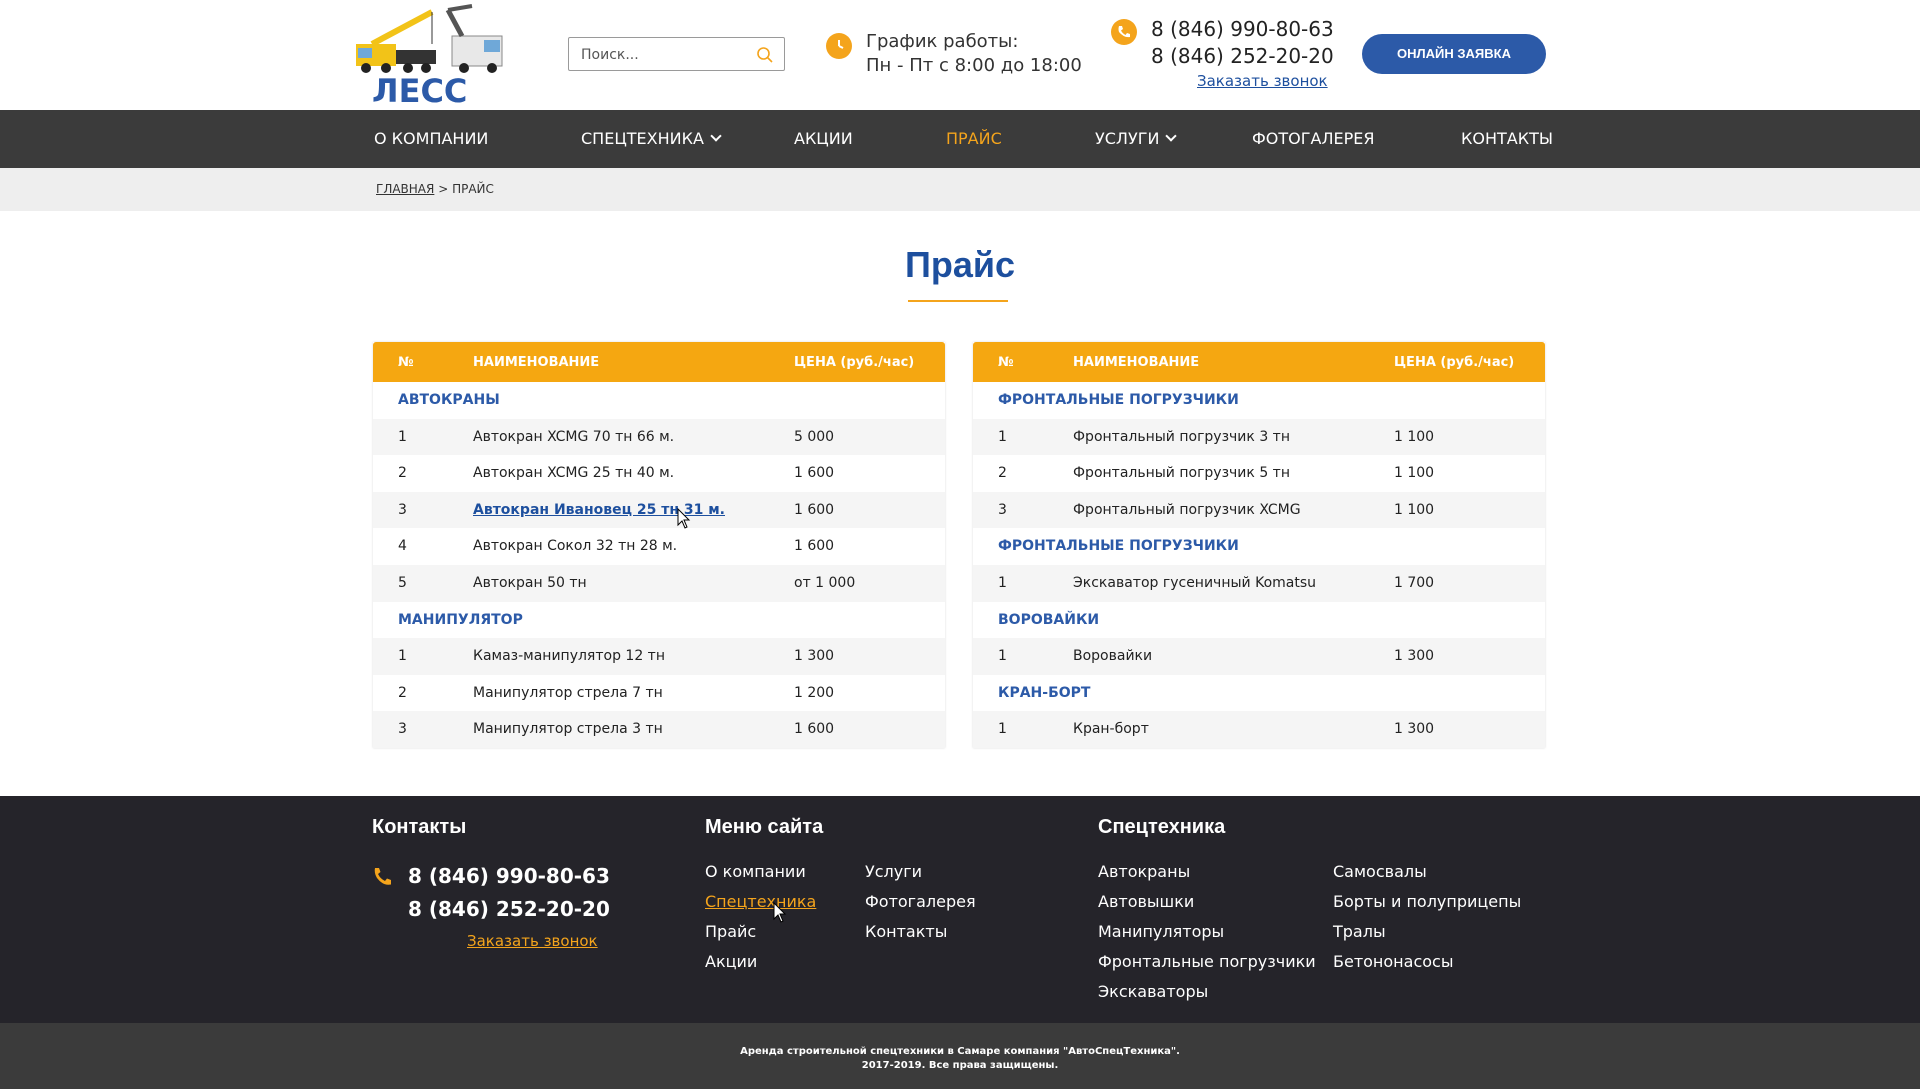  Describe the element at coordinates (1427, 901) in the screenshot. I see `footer-link-trailers: Борты и полуприцепы` at that location.